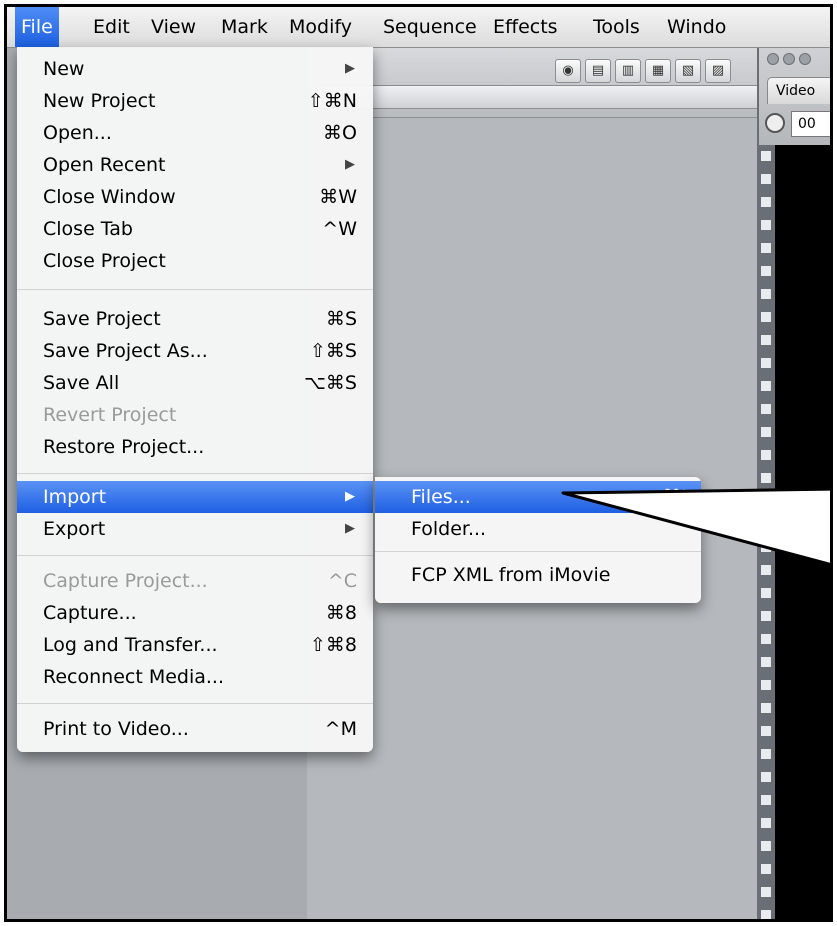  Describe the element at coordinates (64, 69) in the screenshot. I see `menu-item-label: New` at that location.